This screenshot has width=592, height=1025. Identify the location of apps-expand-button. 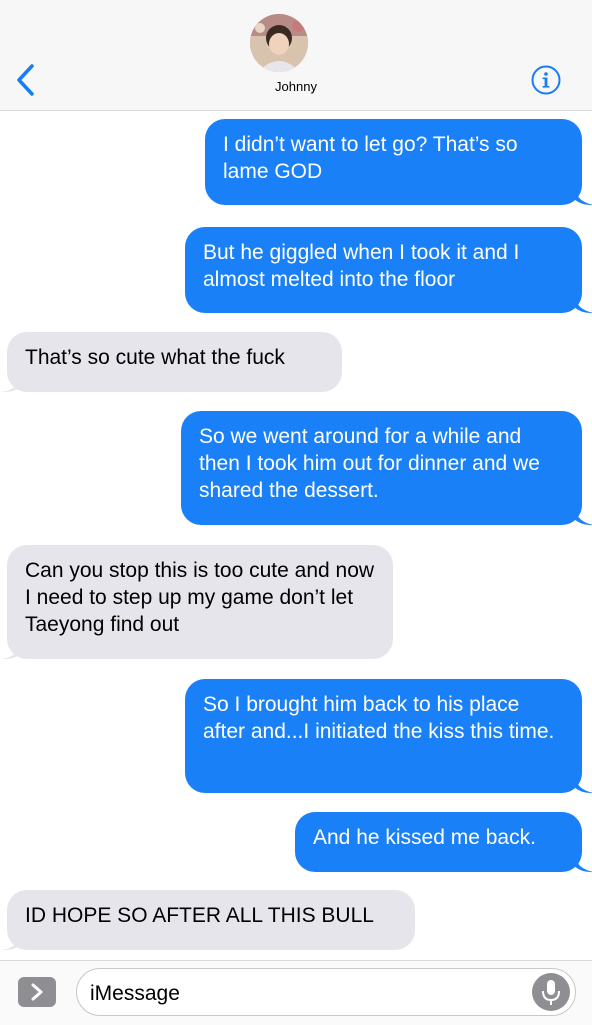
(37, 992).